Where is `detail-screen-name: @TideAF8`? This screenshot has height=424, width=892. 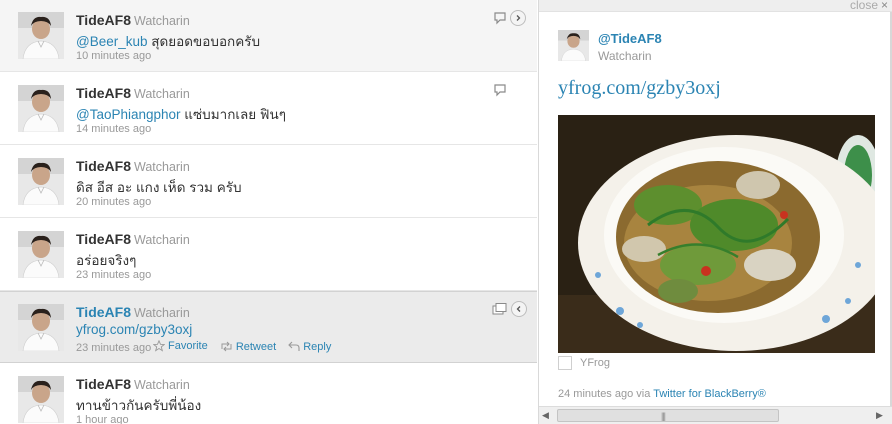 detail-screen-name: @TideAF8 is located at coordinates (630, 38).